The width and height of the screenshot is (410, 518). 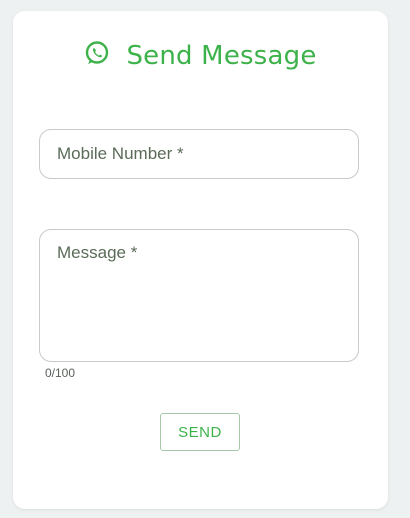 I want to click on whatsapp-icon, so click(x=97, y=53).